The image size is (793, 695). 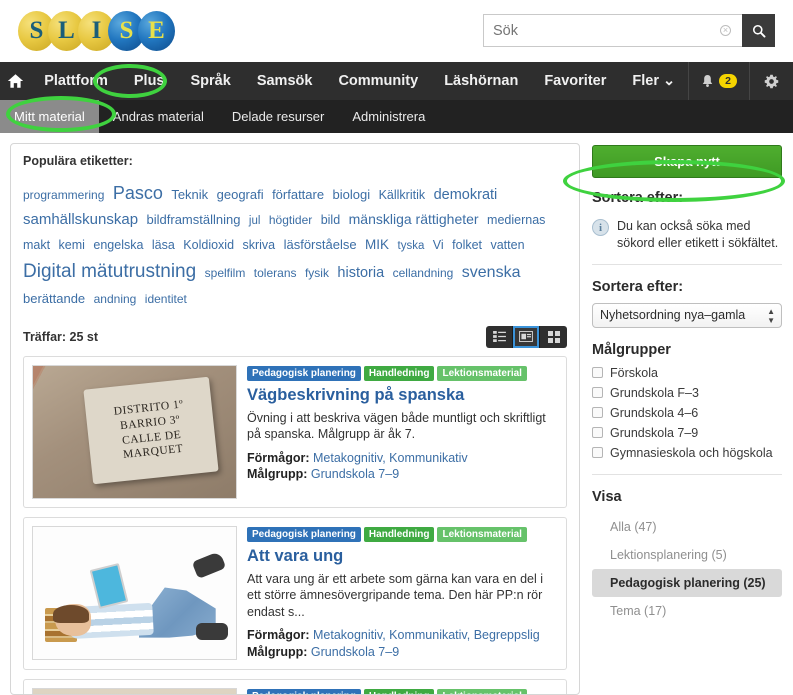 I want to click on slise-logo: S L I S E, so click(x=96, y=31).